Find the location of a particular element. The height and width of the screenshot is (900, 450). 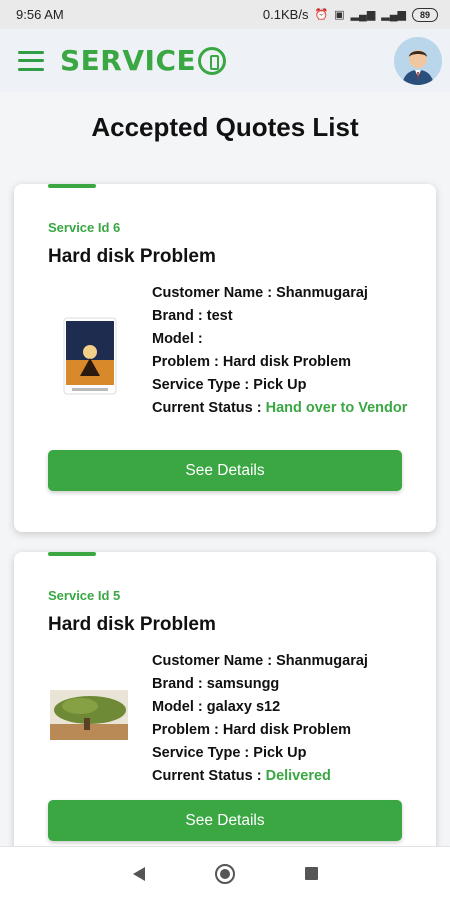

avatar is located at coordinates (418, 61).